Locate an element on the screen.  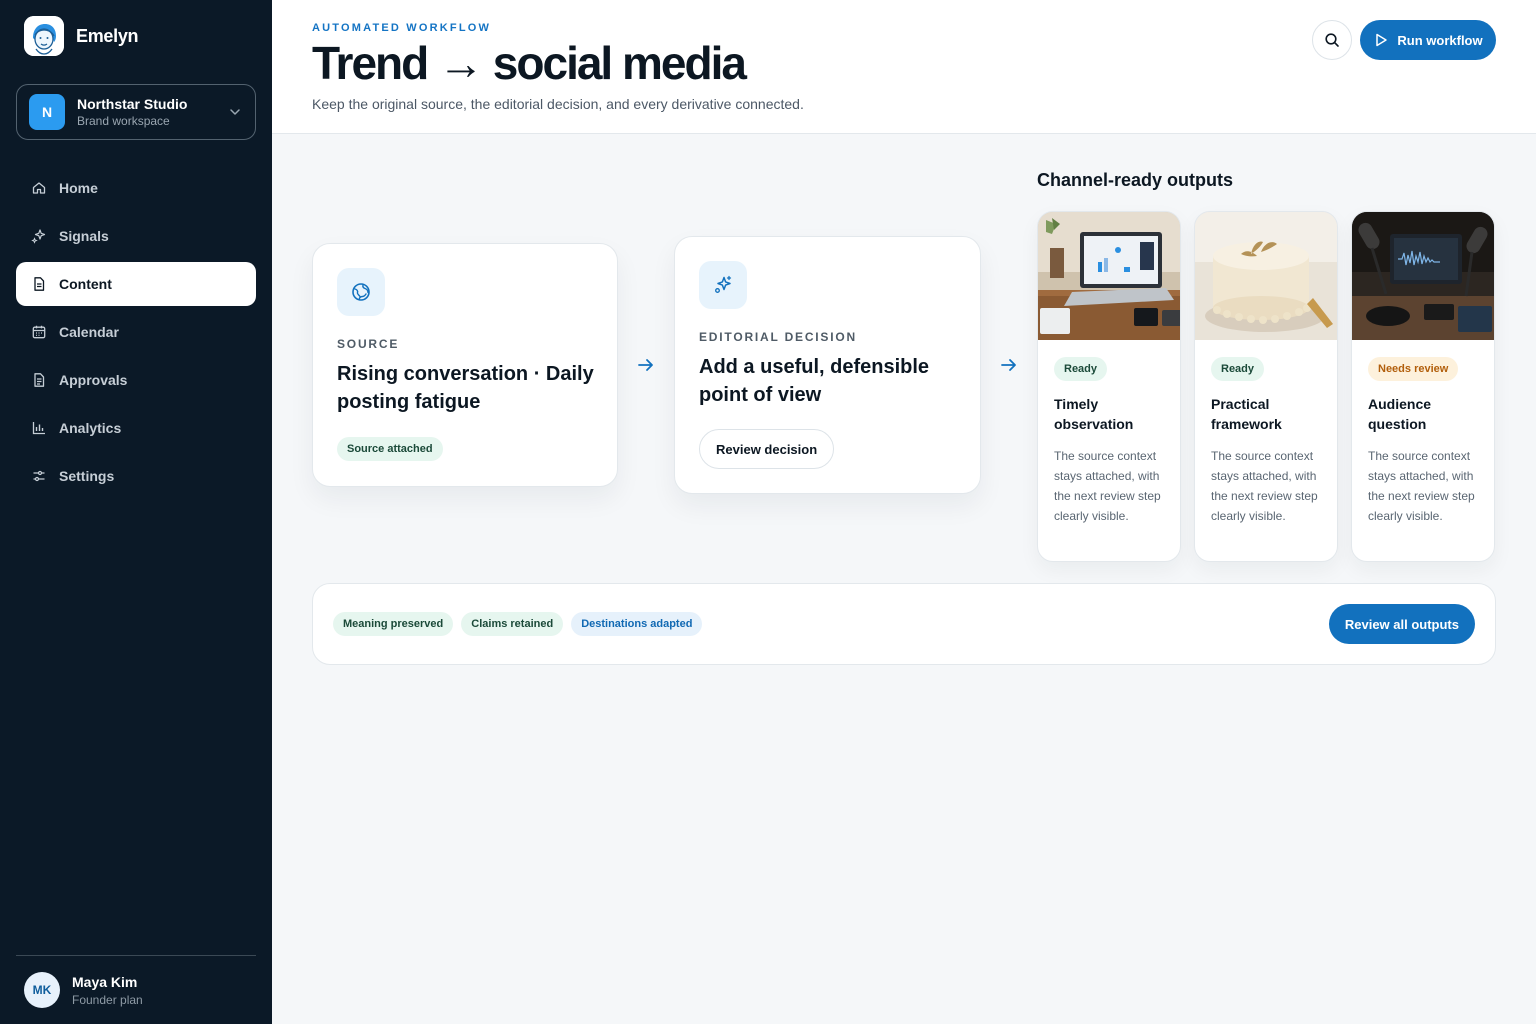
decision-kicker: EDITORIAL DECISION is located at coordinates (778, 337).